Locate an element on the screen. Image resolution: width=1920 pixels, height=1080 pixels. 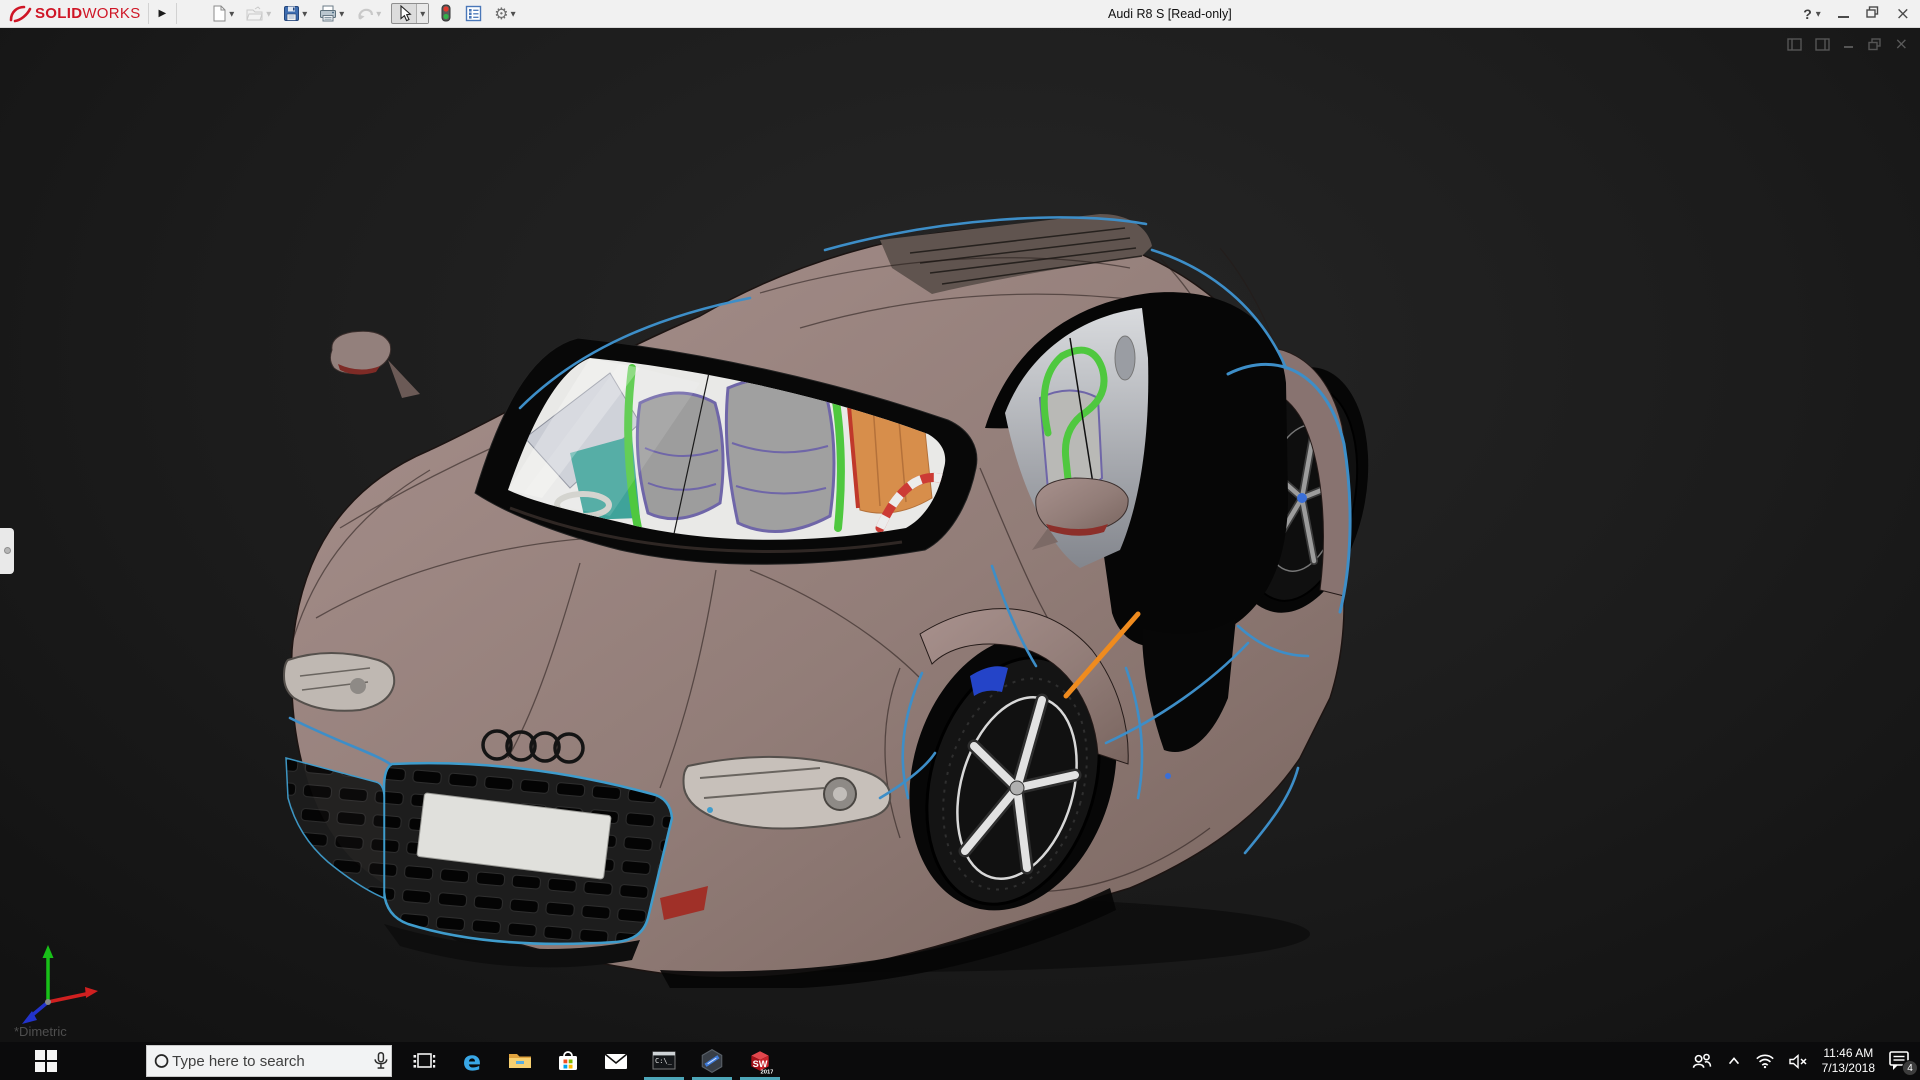
action-center-button: 4 is located at coordinates (1903, 1062).